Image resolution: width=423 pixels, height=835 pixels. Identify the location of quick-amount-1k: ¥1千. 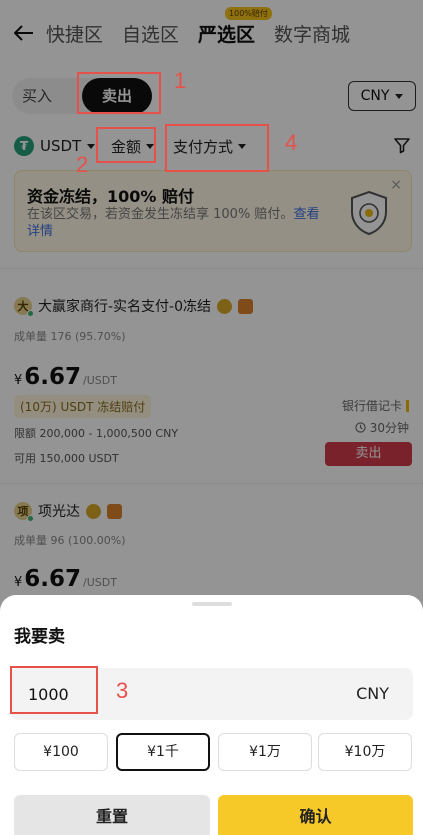
(163, 752).